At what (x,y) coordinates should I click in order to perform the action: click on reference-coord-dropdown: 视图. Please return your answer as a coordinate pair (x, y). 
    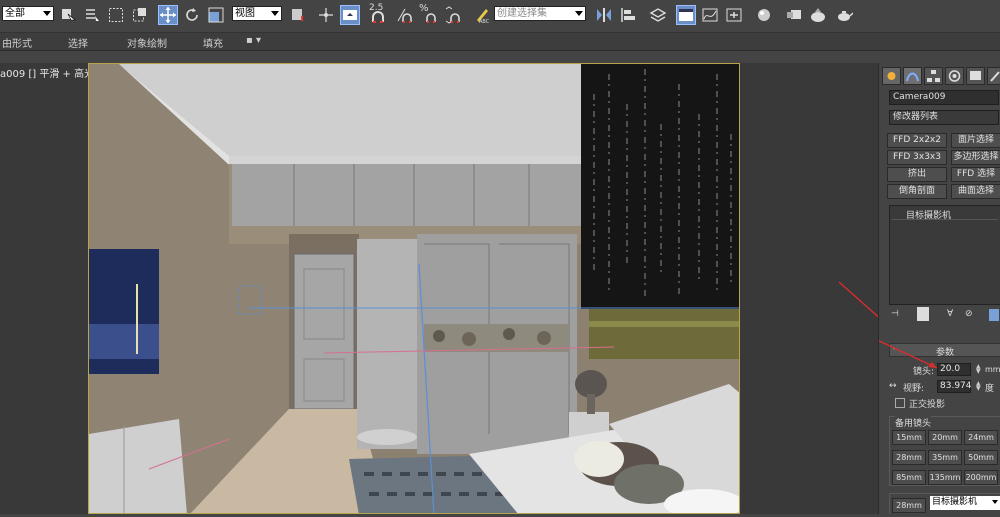
    Looking at the image, I should click on (257, 13).